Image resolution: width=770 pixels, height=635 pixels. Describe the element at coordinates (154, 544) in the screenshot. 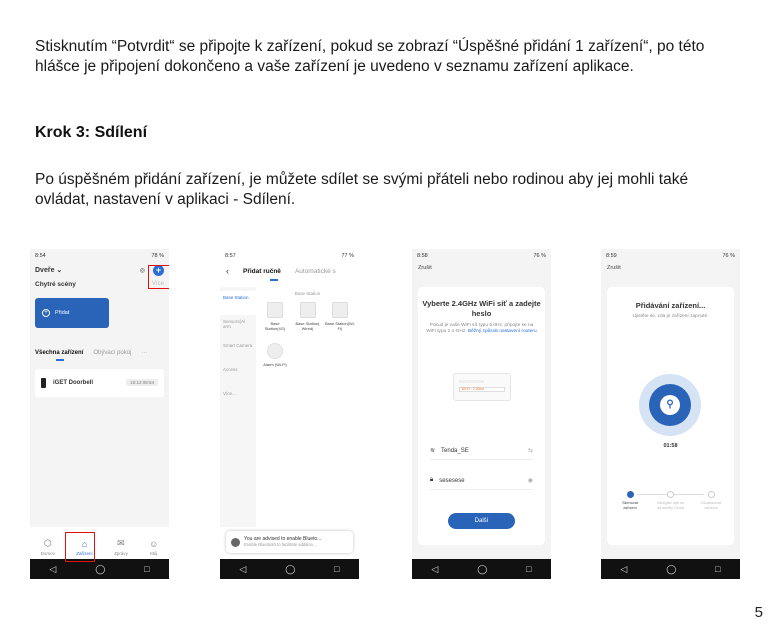

I see `user-icon: ☺` at that location.